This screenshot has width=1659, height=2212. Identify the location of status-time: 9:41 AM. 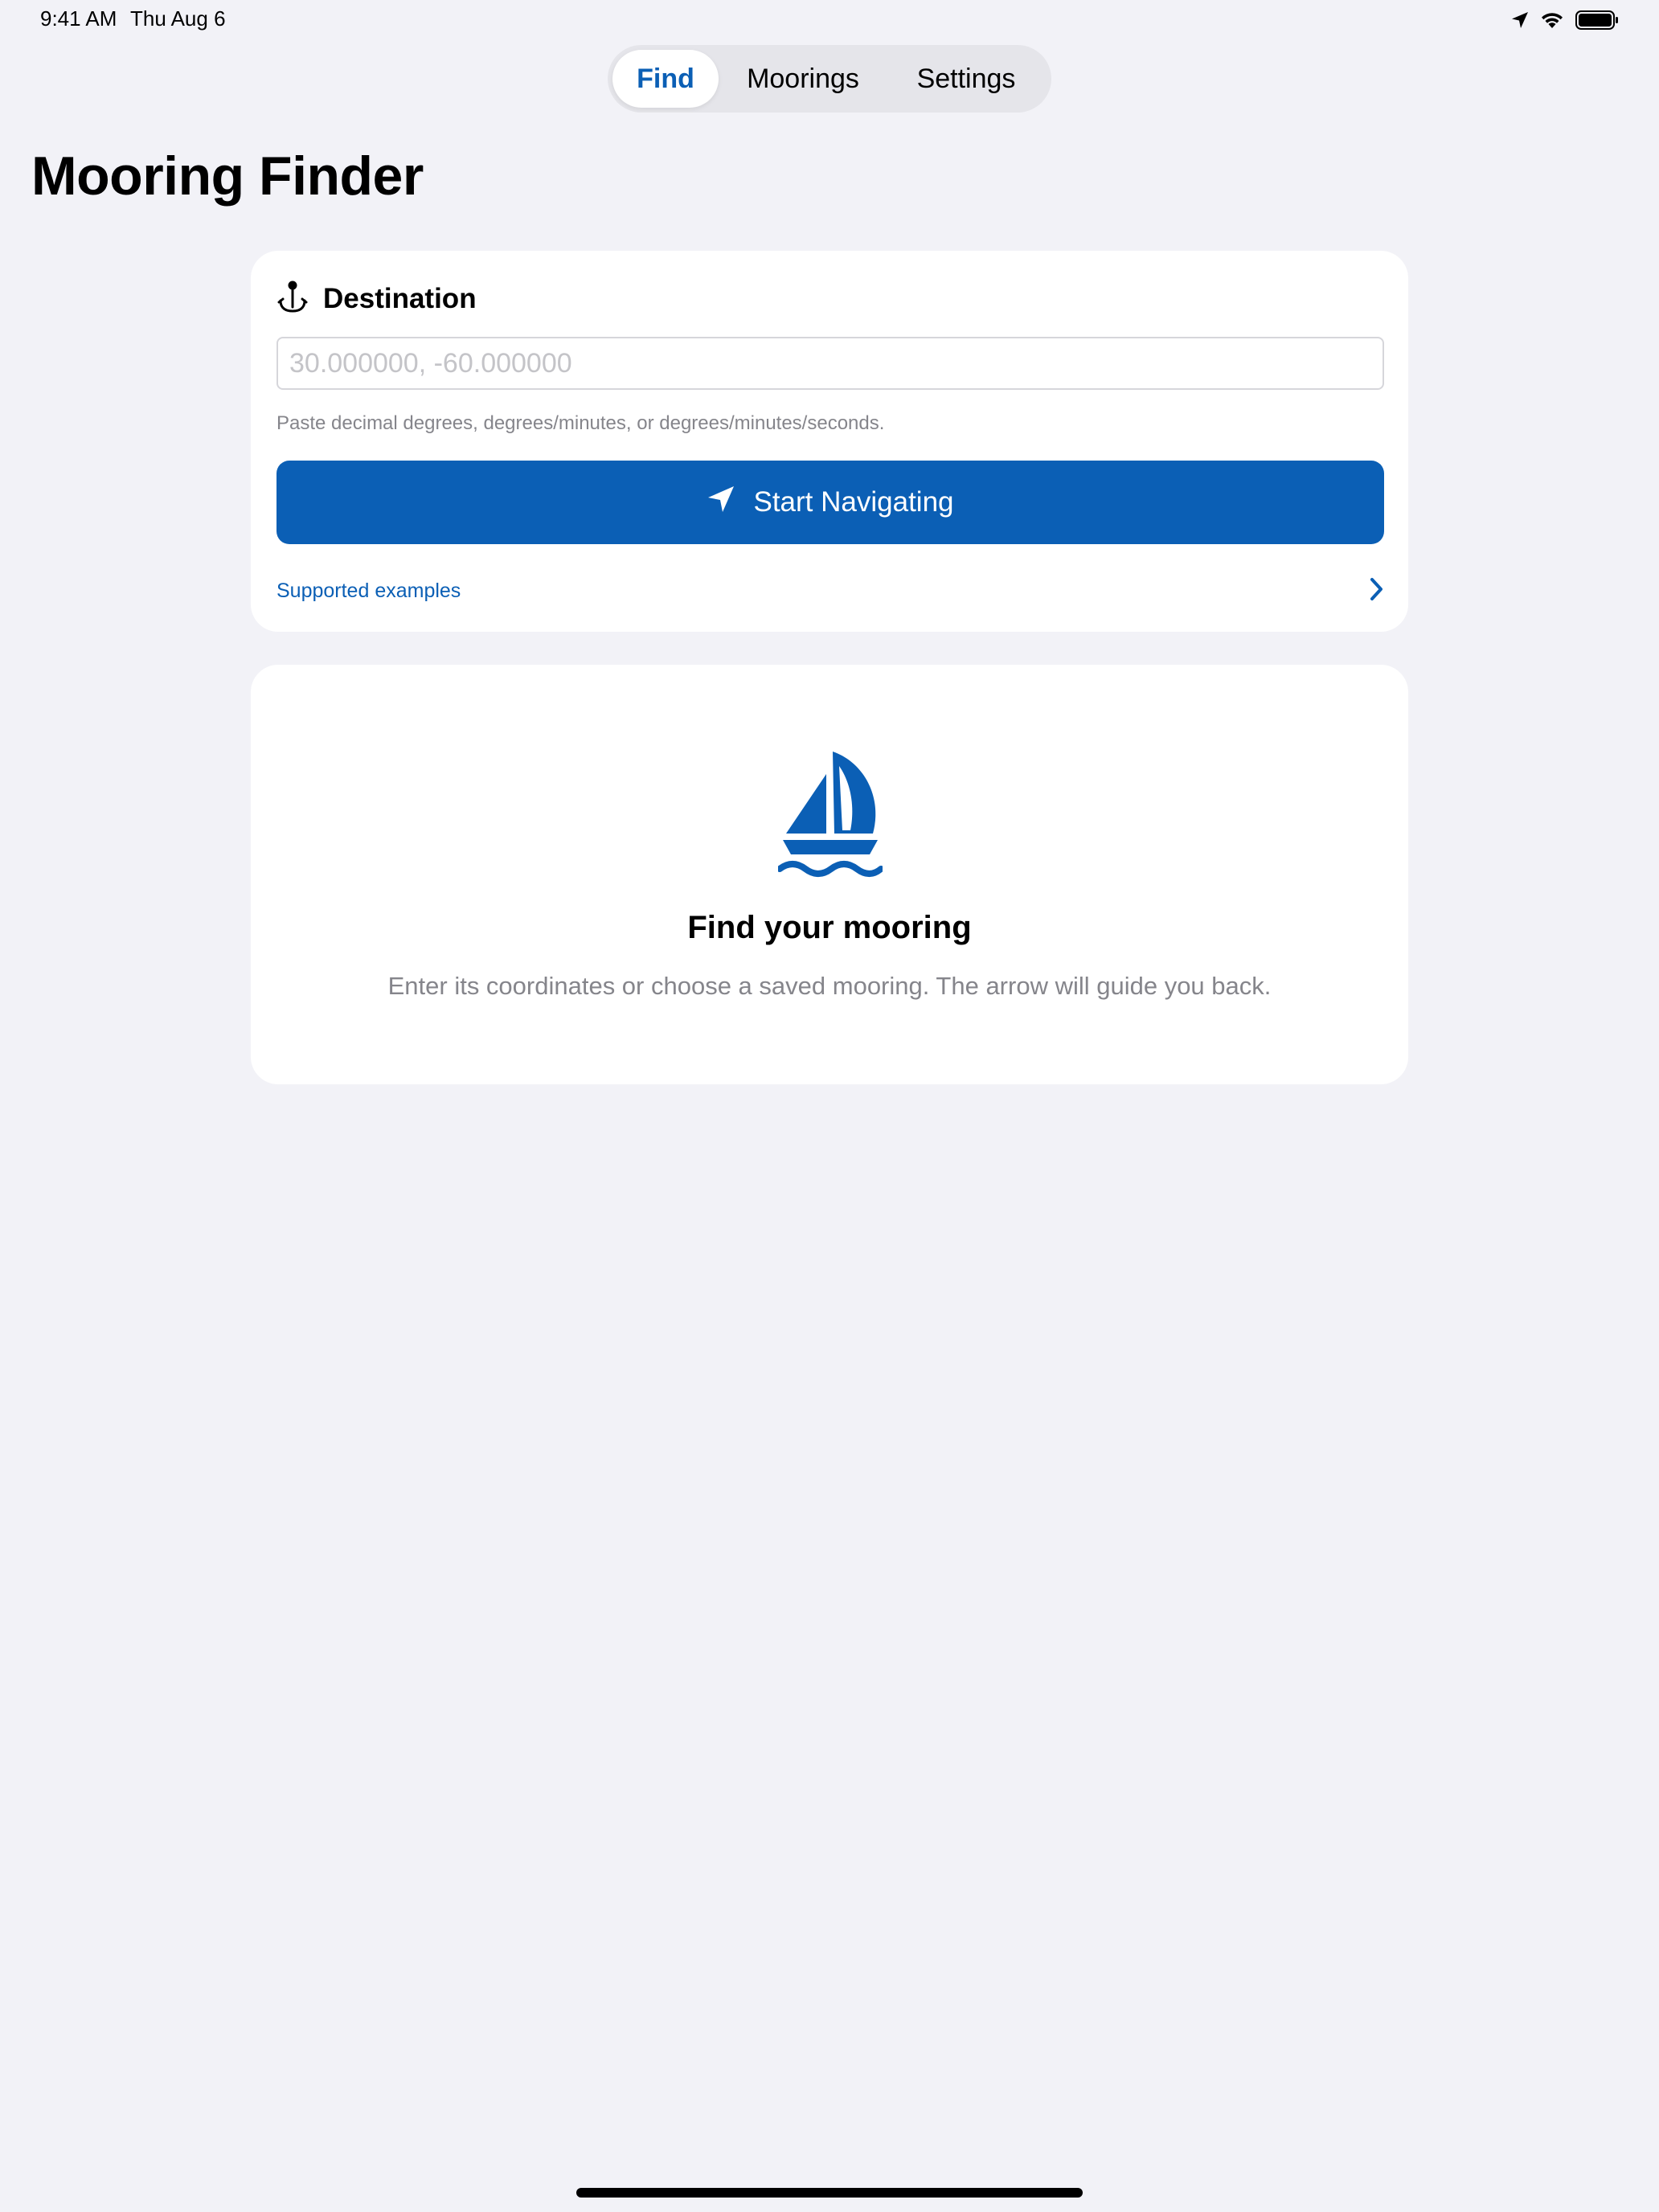
(78, 18).